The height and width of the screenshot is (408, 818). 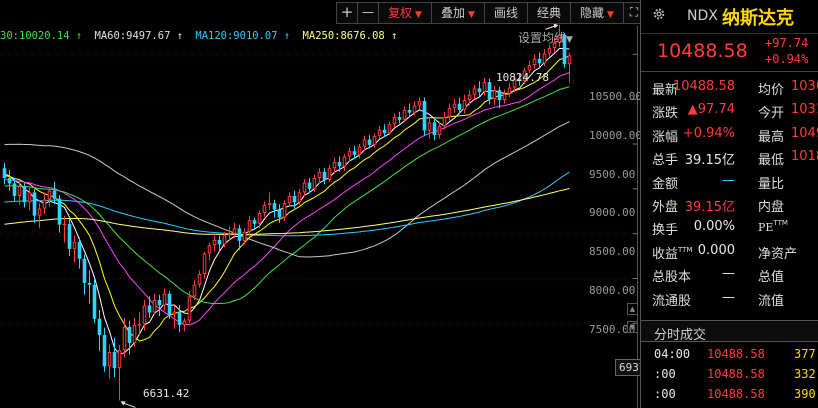 I want to click on price-tick-8500: 8500.00, so click(x=612, y=251).